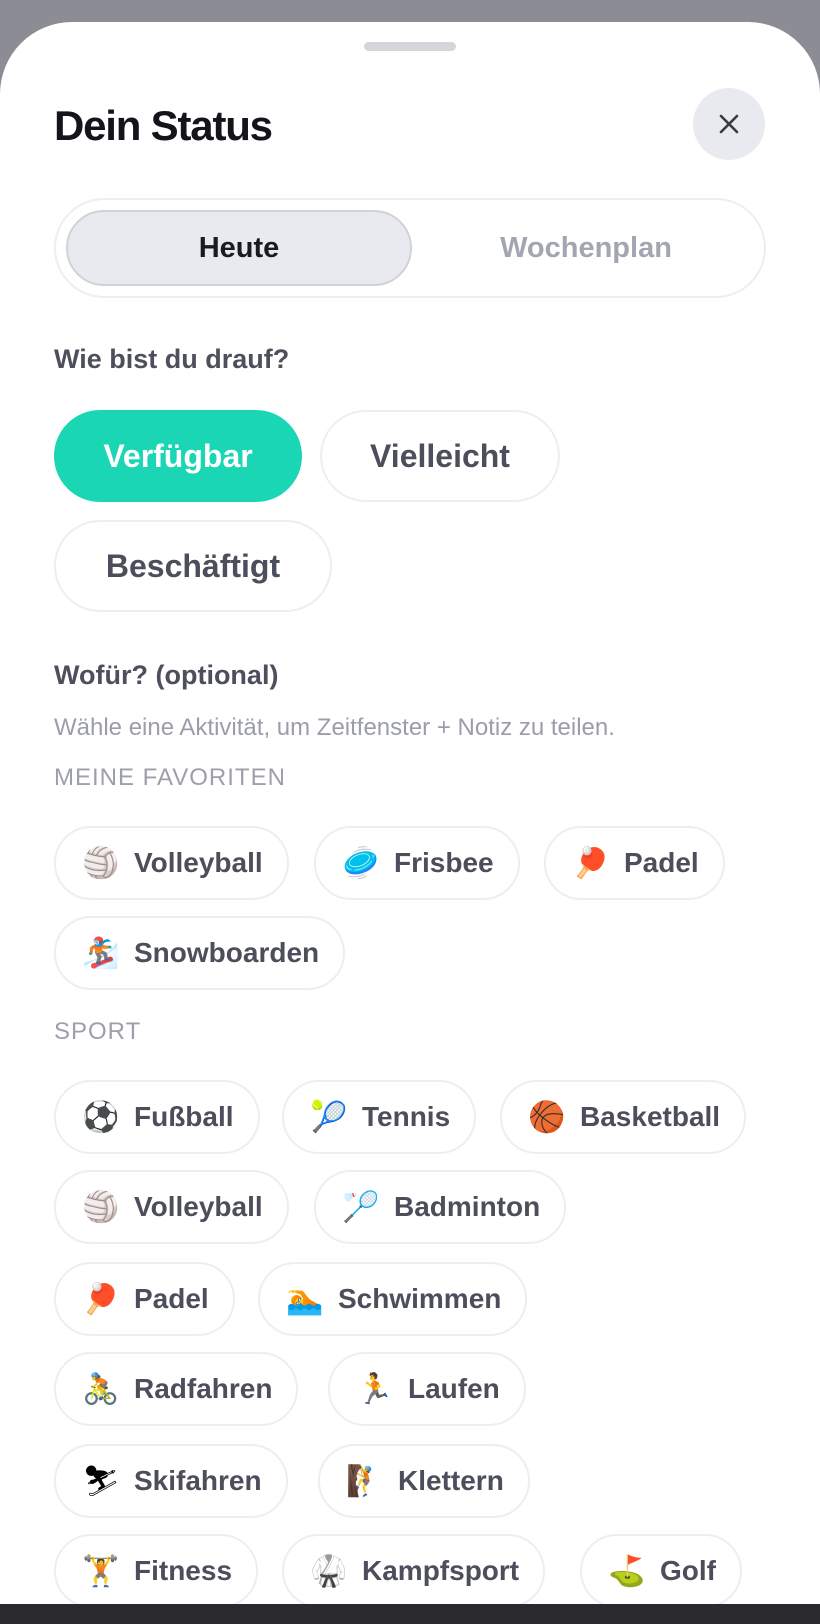 The height and width of the screenshot is (1624, 820). Describe the element at coordinates (170, 777) in the screenshot. I see `favorites-caption: MEINE FAVORITEN` at that location.